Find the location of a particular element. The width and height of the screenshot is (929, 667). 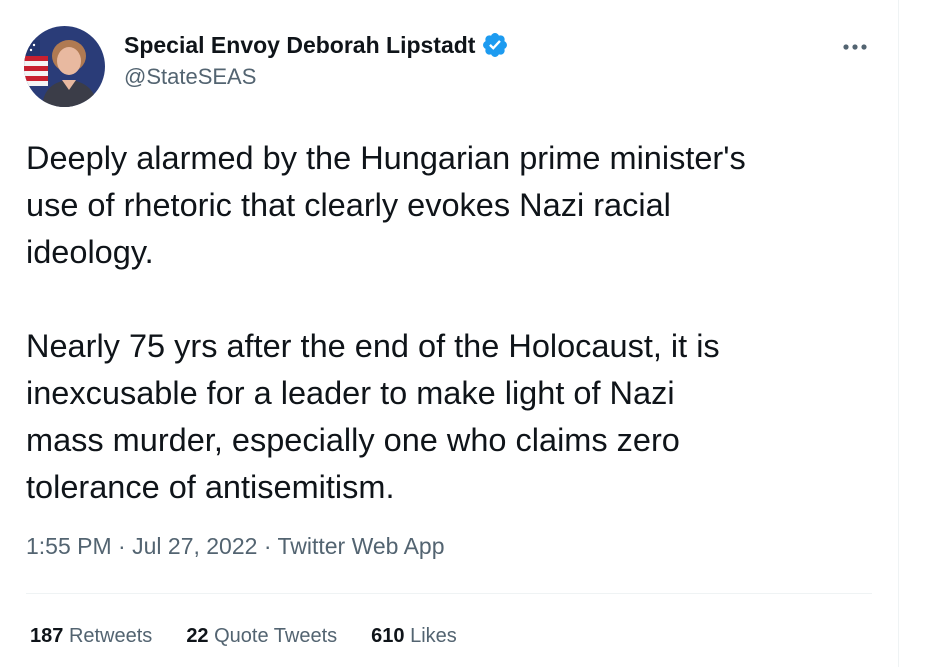

avatar is located at coordinates (64, 66).